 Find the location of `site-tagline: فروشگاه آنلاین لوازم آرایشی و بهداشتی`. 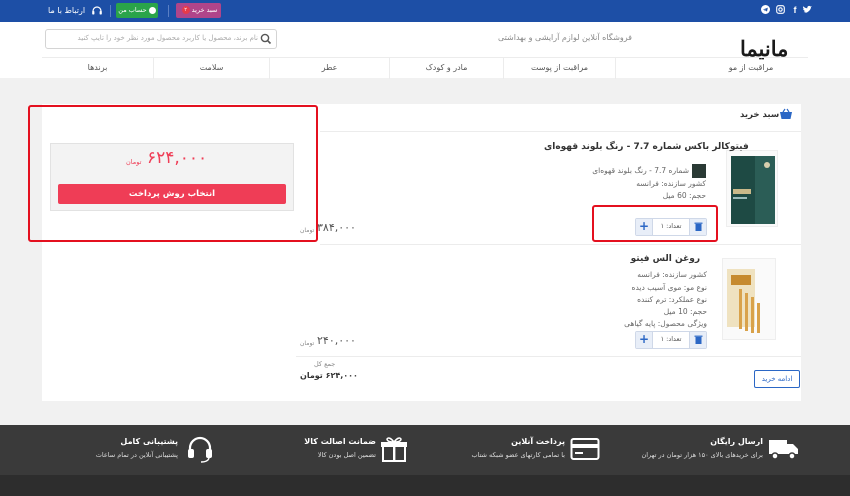

site-tagline: فروشگاه آنلاین لوازم آرایشی و بهداشتی is located at coordinates (564, 37).